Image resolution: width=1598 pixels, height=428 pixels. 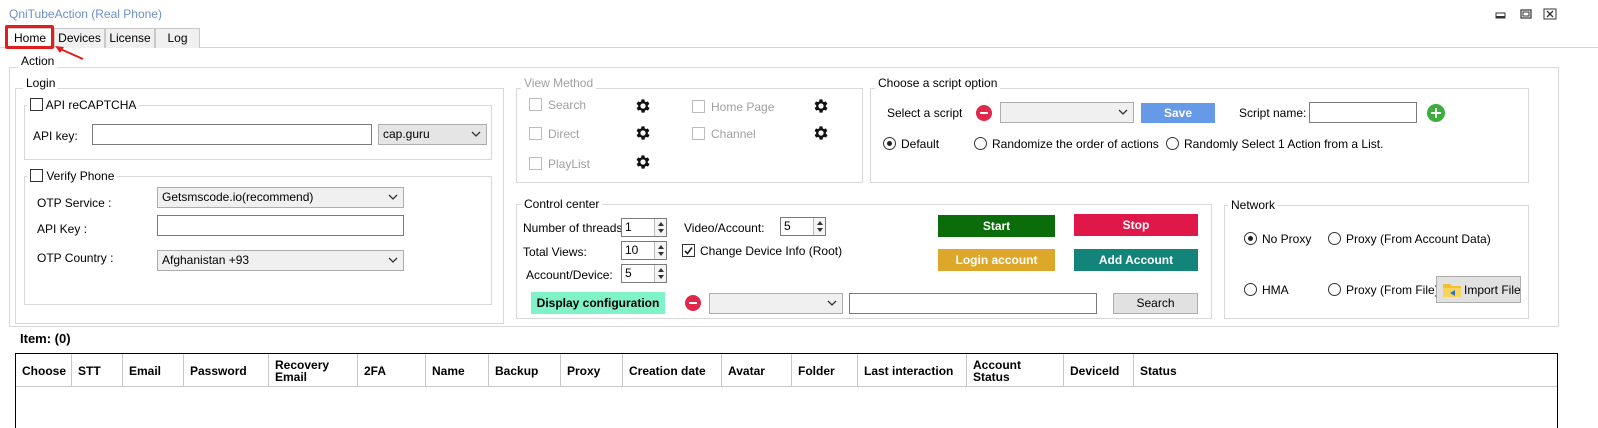 I want to click on col-2fa: 2FA, so click(x=392, y=370).